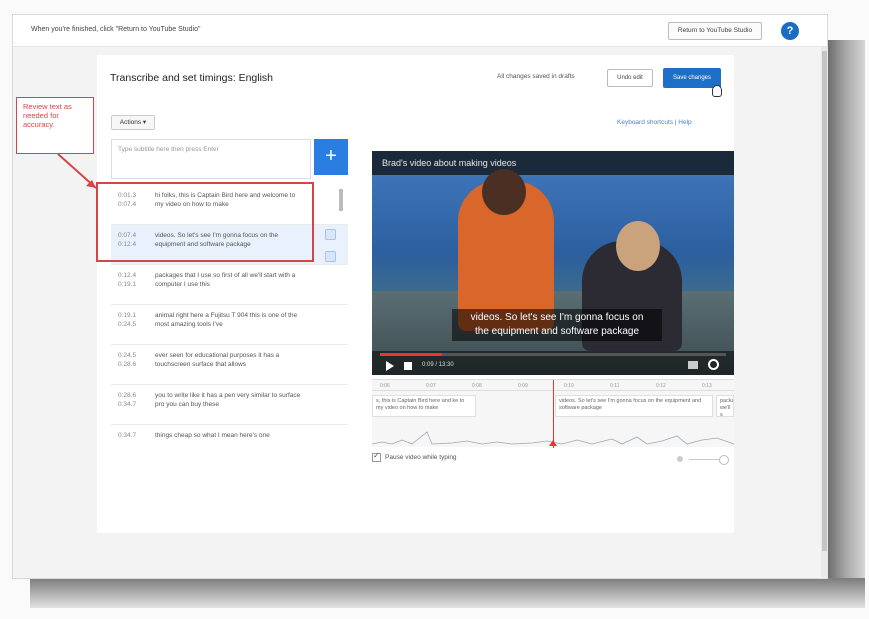 This screenshot has height=619, width=869. What do you see at coordinates (553, 354) in the screenshot?
I see `video-progress-bar` at bounding box center [553, 354].